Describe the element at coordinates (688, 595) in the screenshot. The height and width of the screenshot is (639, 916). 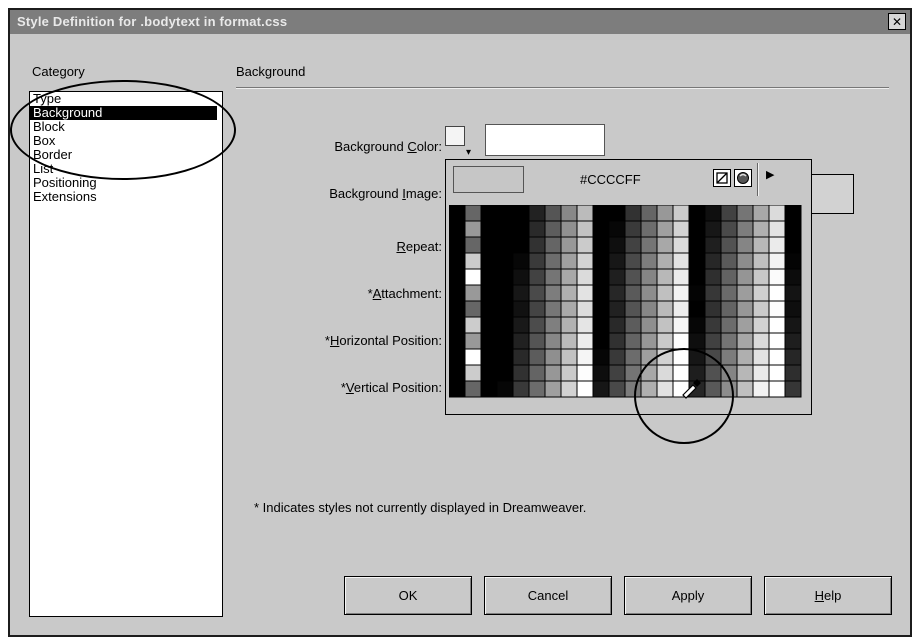
I see `apply-button: Apply` at that location.